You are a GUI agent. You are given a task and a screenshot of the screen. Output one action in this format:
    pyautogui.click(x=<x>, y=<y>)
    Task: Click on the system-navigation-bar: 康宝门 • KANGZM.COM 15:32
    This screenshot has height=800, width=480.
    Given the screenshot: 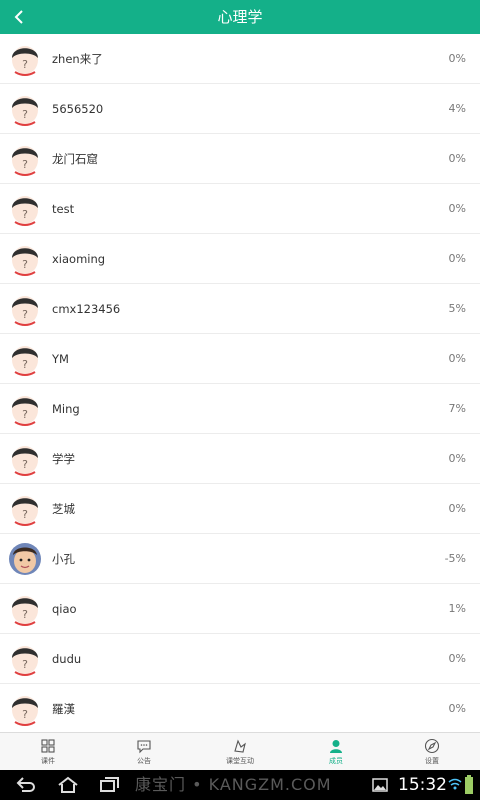 What is the action you would take?
    pyautogui.click(x=240, y=785)
    